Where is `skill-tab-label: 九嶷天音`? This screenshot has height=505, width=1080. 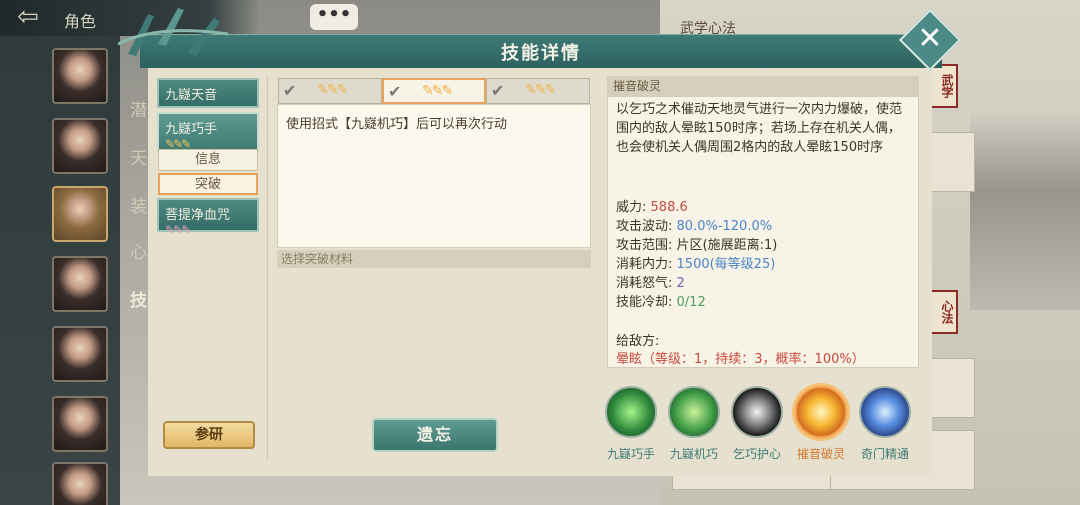 skill-tab-label: 九嶷天音 is located at coordinates (191, 95).